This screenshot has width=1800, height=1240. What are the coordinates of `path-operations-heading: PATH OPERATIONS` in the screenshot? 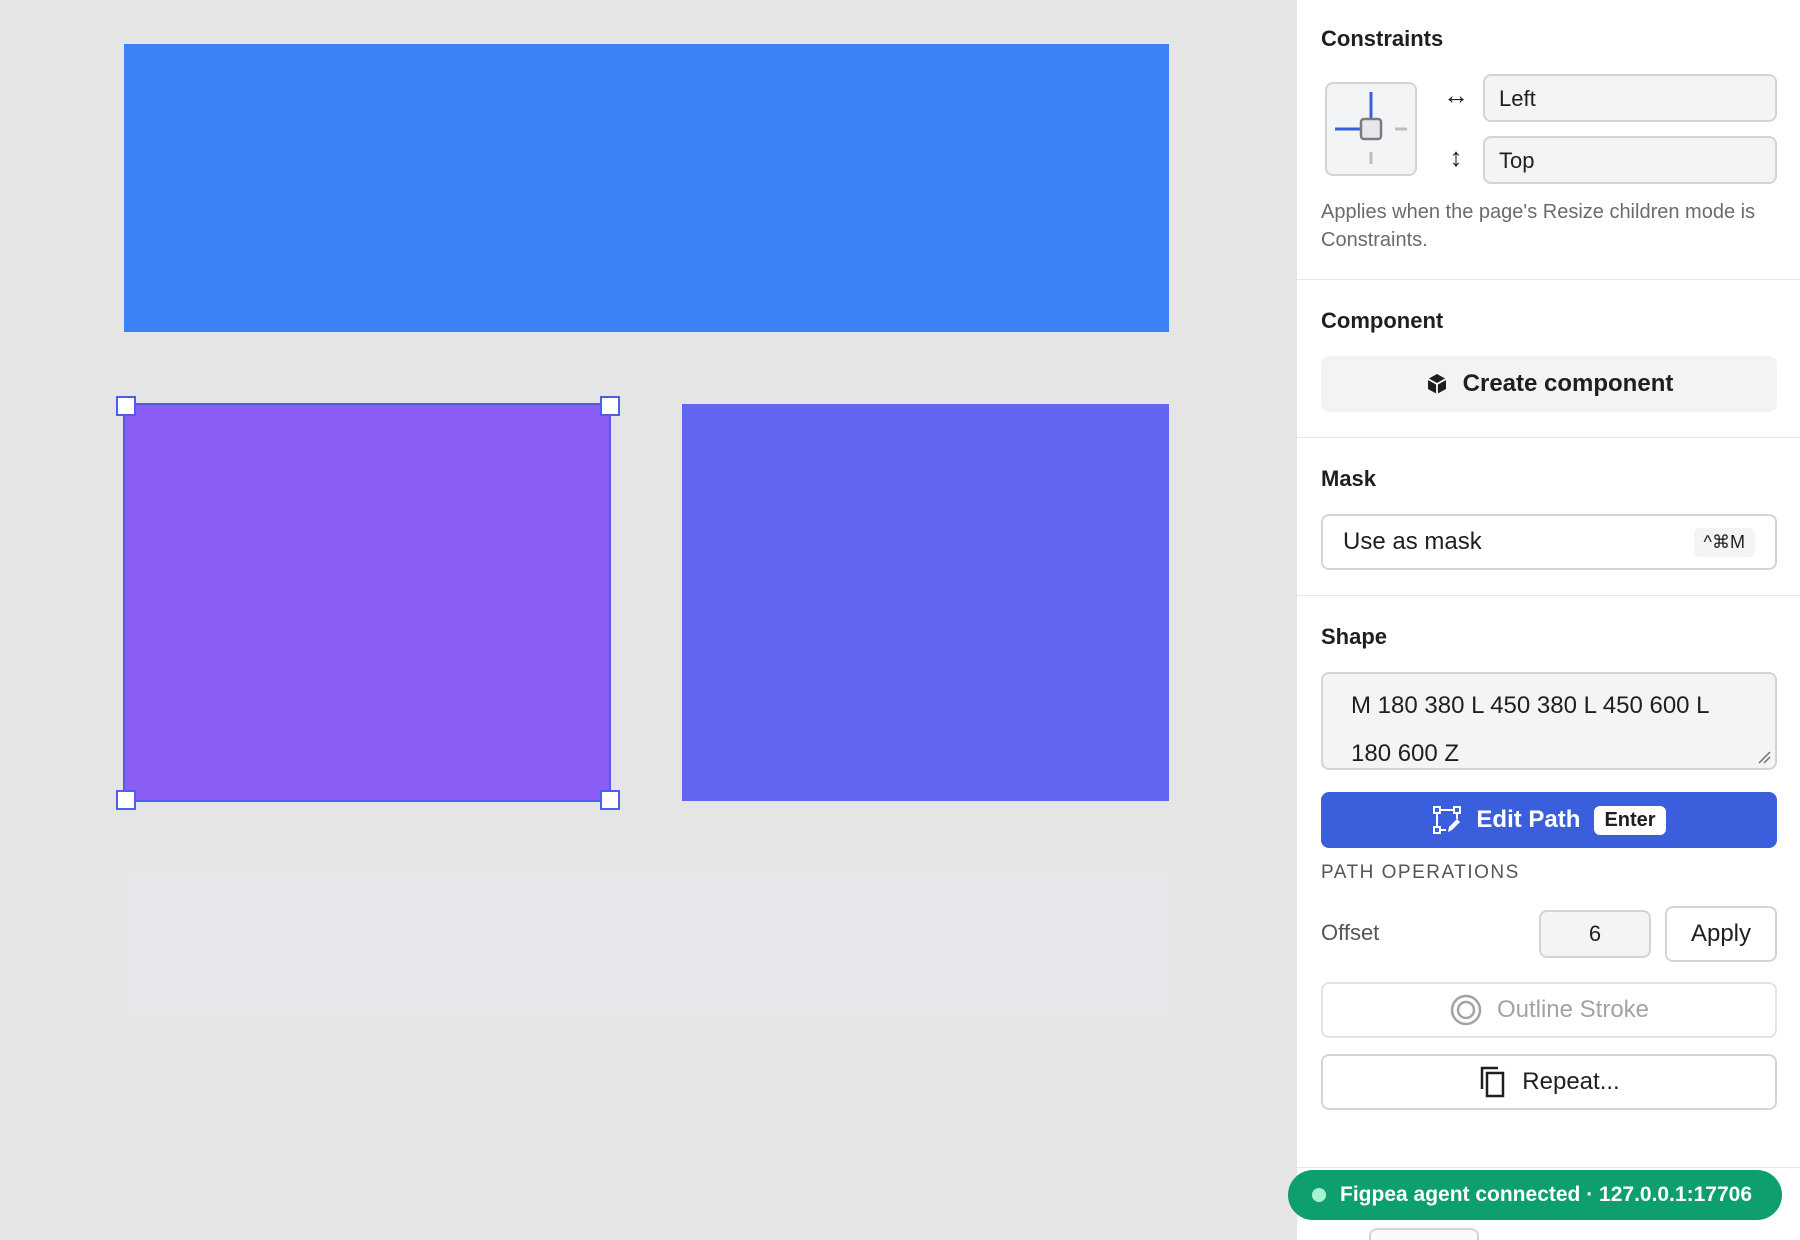 It's located at (1420, 872).